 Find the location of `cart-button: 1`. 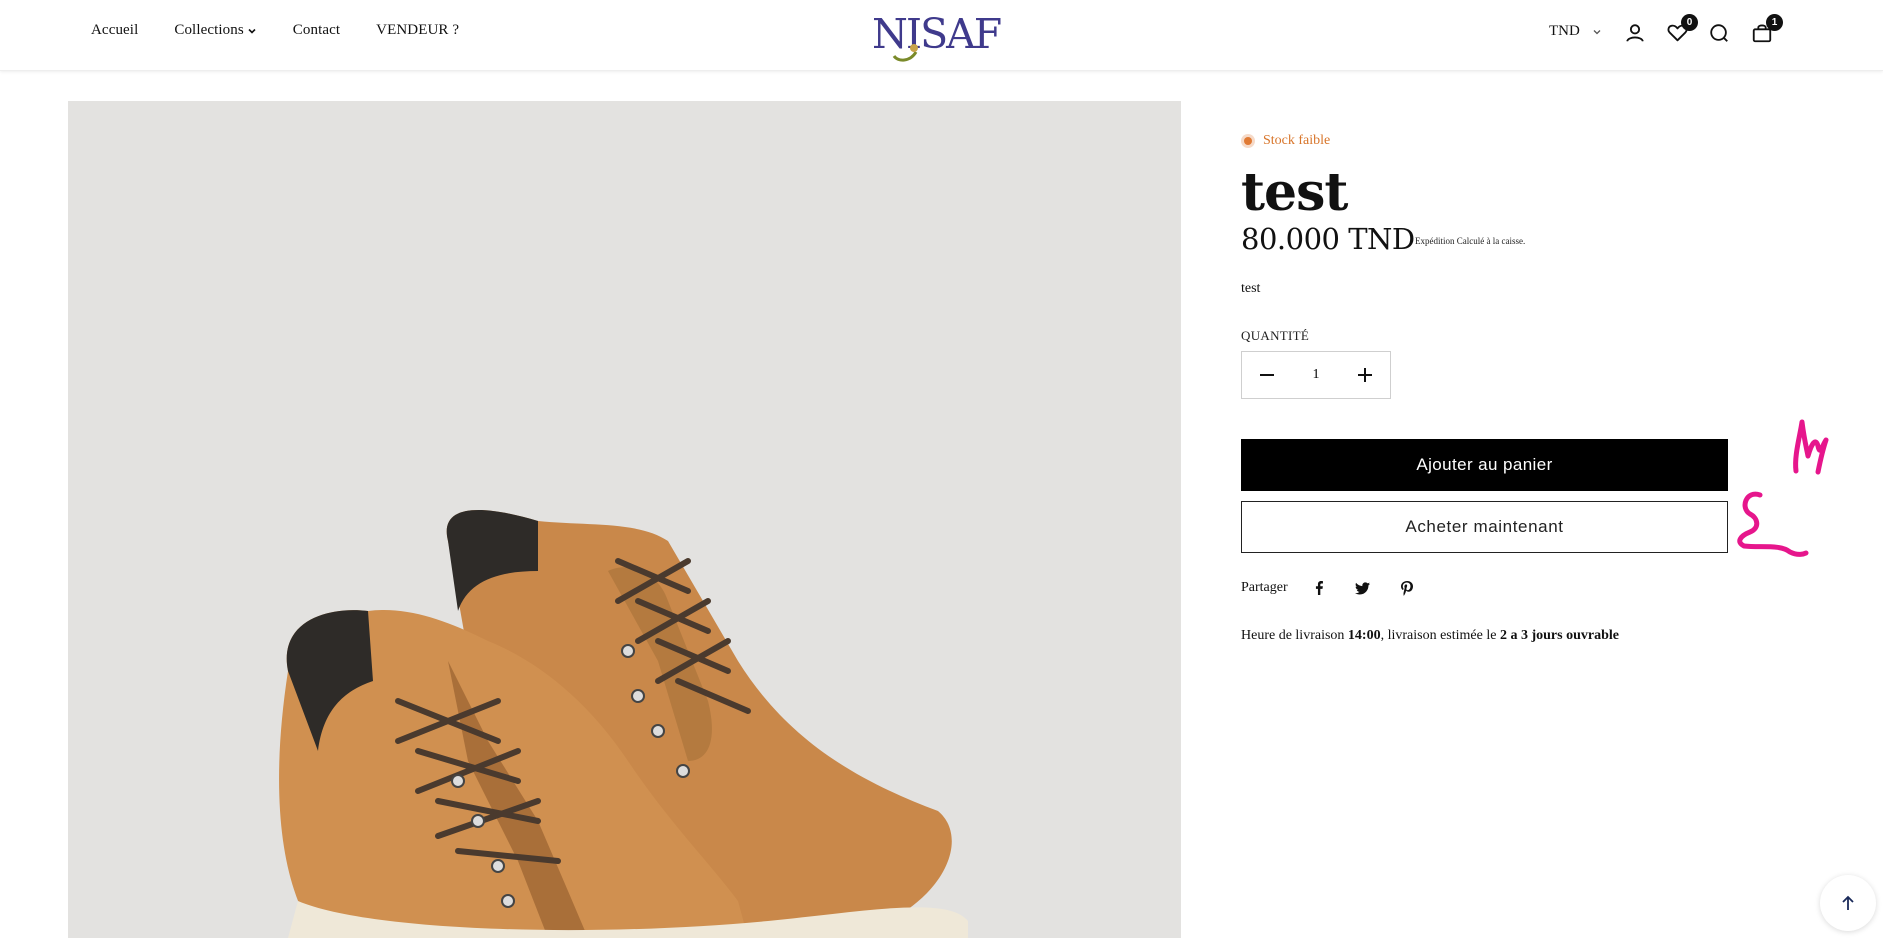

cart-button: 1 is located at coordinates (1766, 30).